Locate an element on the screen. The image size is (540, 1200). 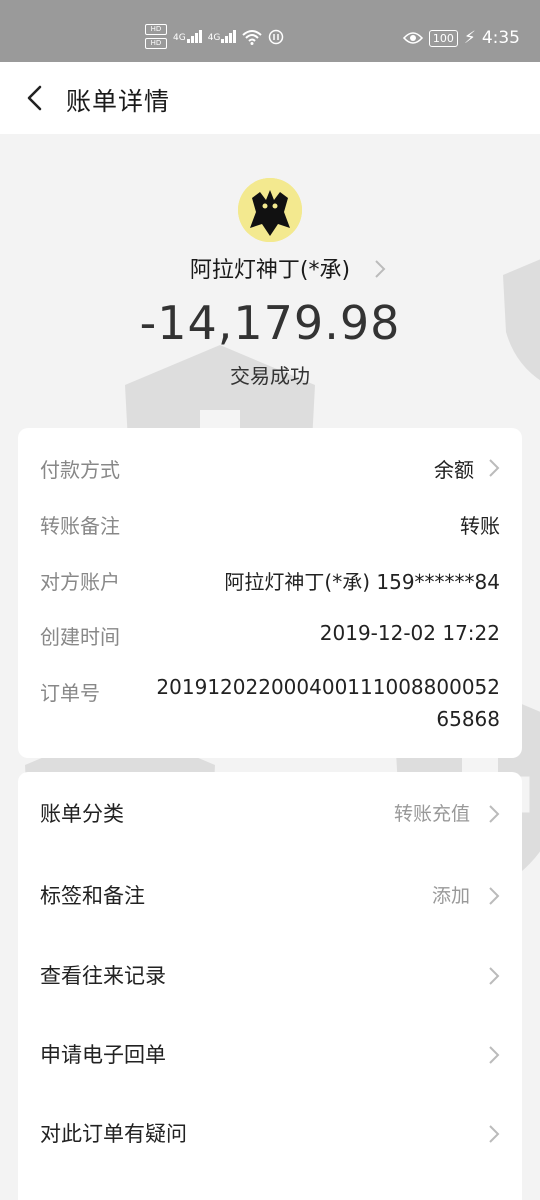
signal1-icon: 4G is located at coordinates (187, 36).